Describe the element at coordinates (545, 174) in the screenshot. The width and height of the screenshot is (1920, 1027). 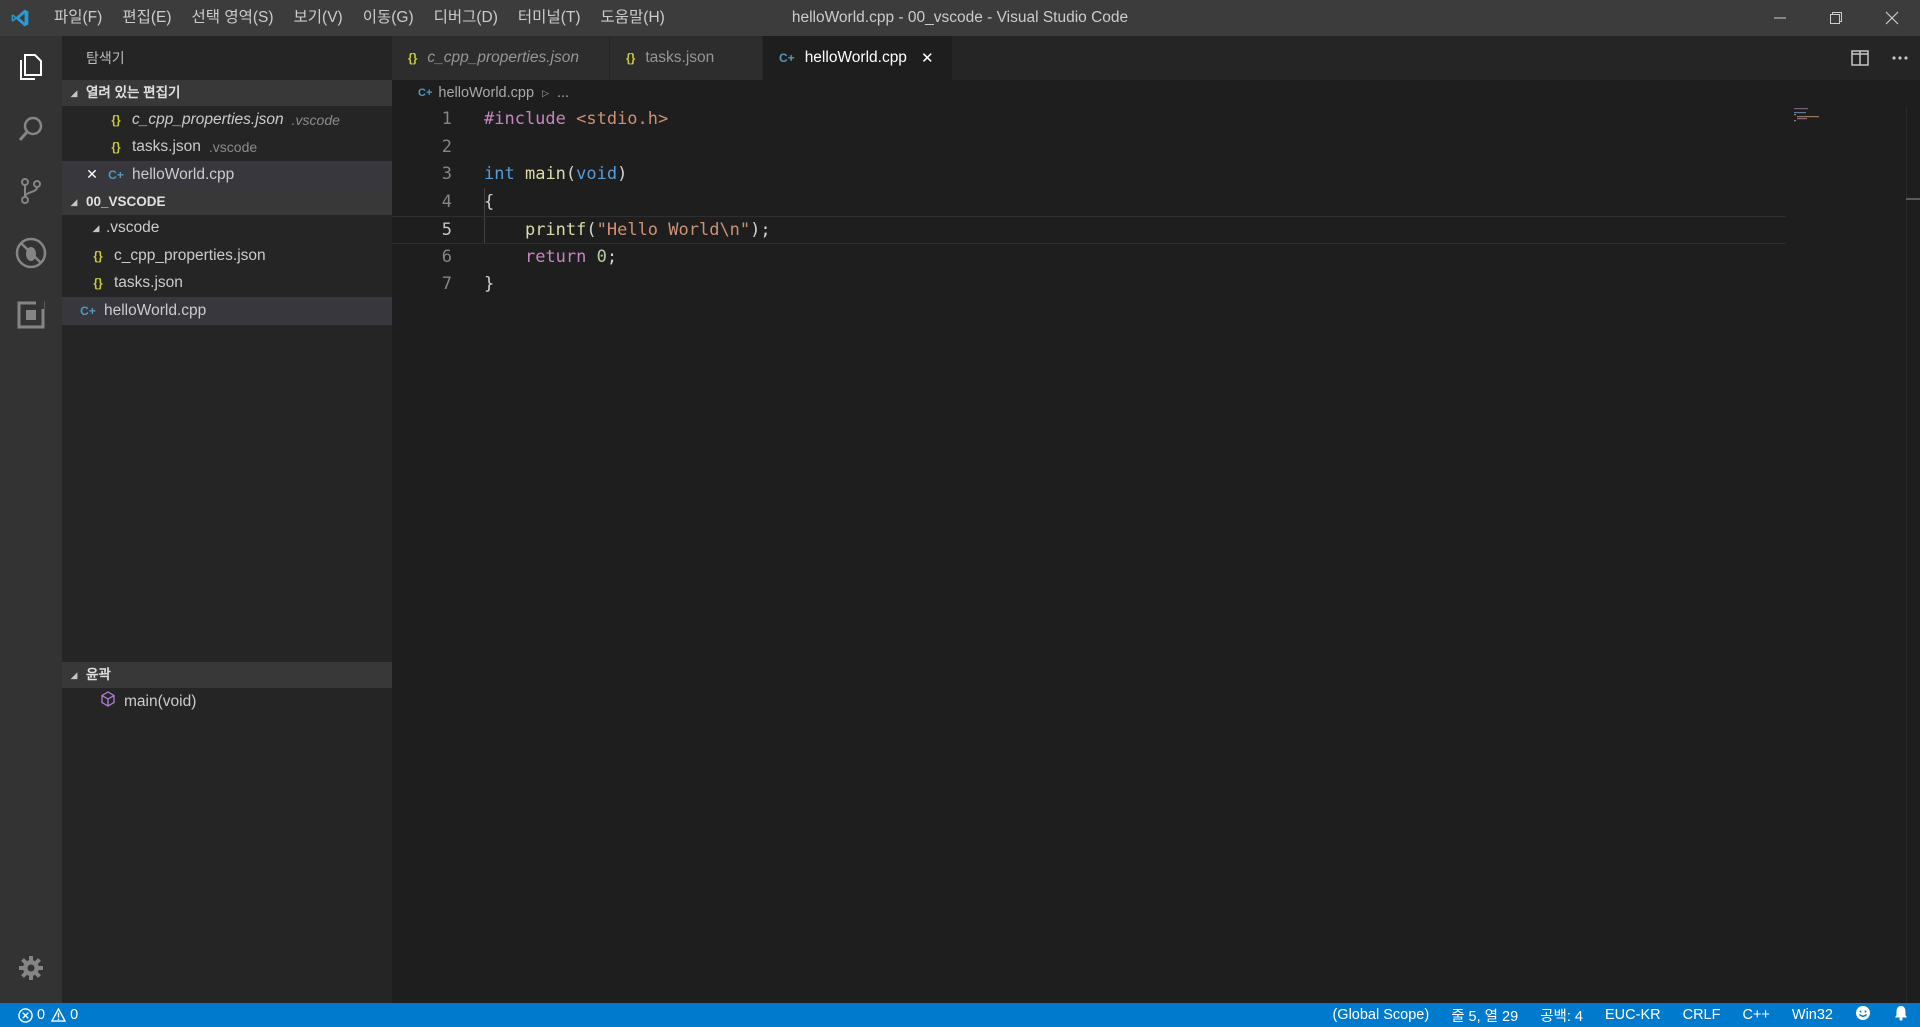
I see `code-token: main` at that location.